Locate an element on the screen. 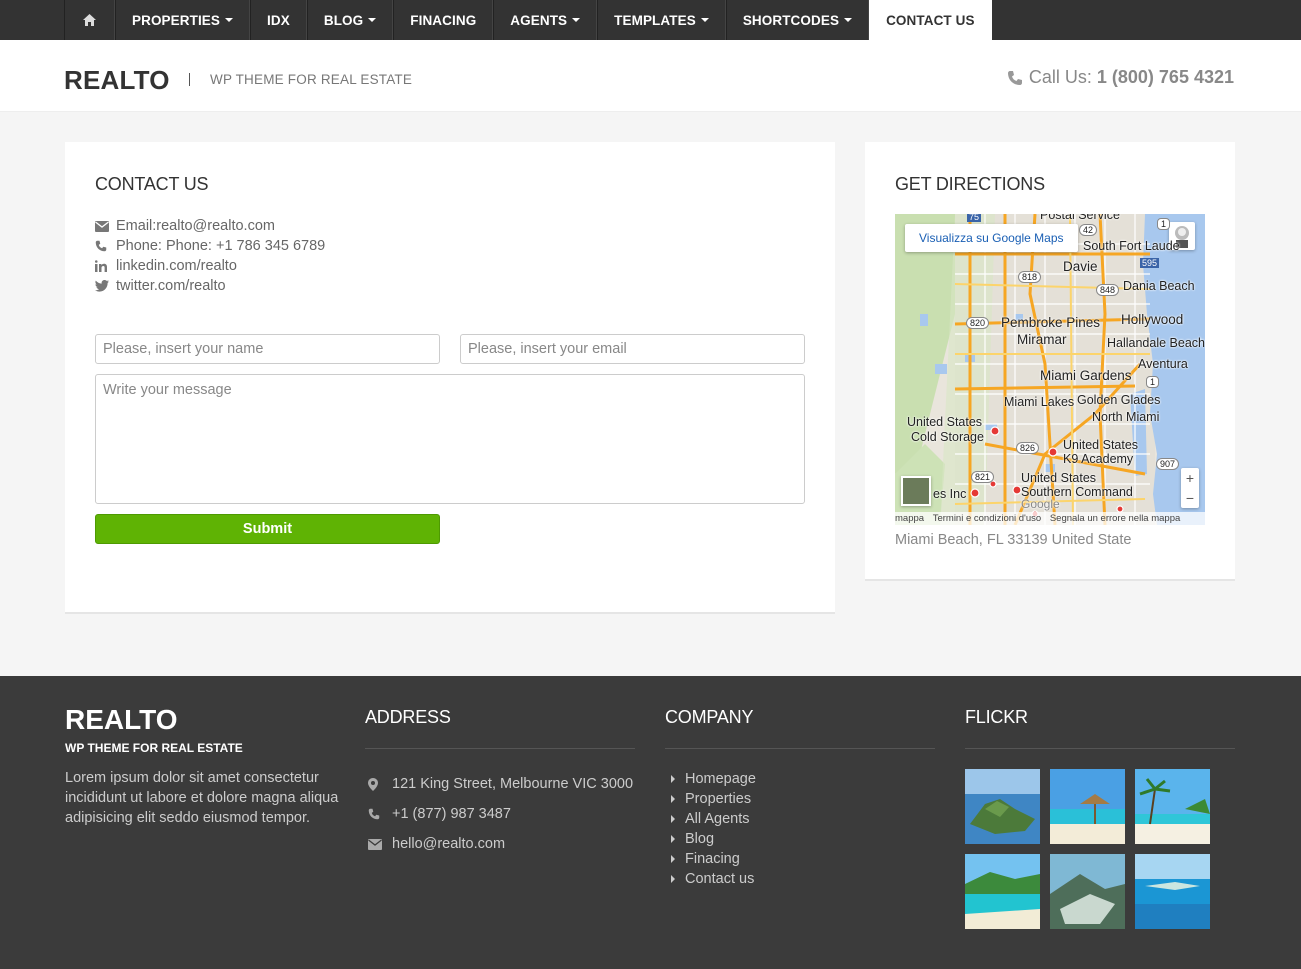 Image resolution: width=1301 pixels, height=969 pixels. nav-label: PROPERTIES is located at coordinates (176, 20).